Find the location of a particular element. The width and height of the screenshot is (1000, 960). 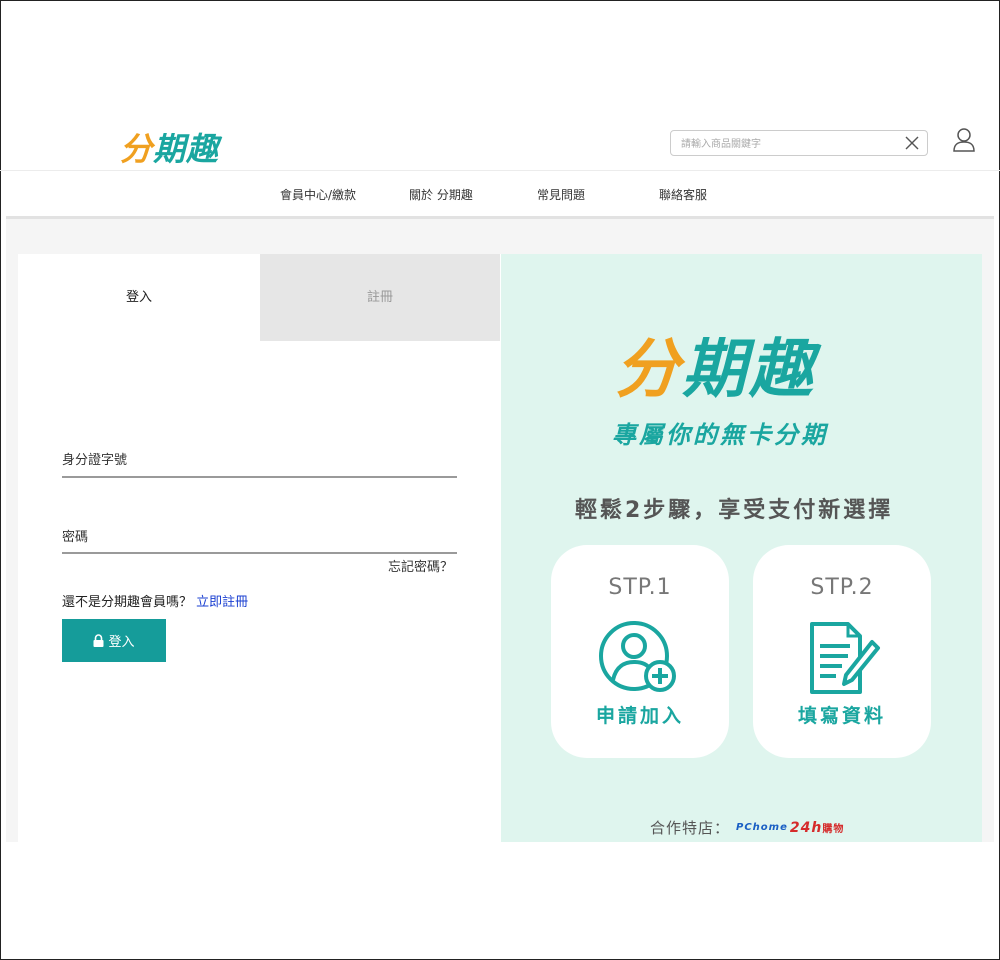

content-right-margin is located at coordinates (988, 548).